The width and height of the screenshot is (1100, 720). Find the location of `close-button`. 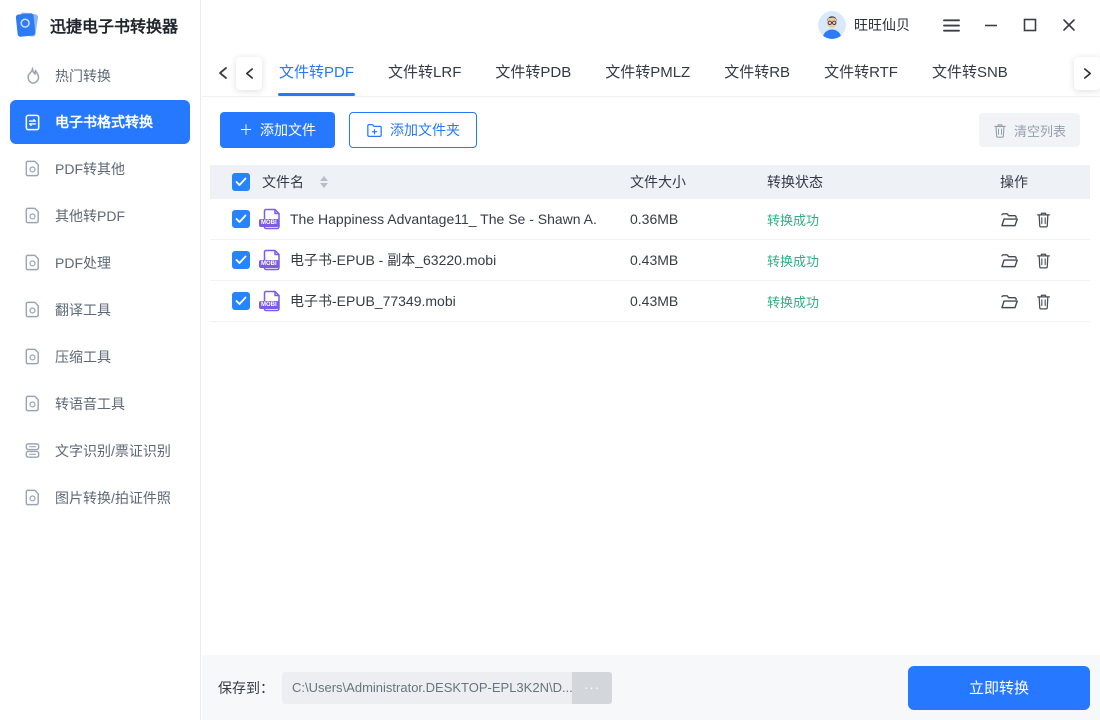

close-button is located at coordinates (1068, 25).